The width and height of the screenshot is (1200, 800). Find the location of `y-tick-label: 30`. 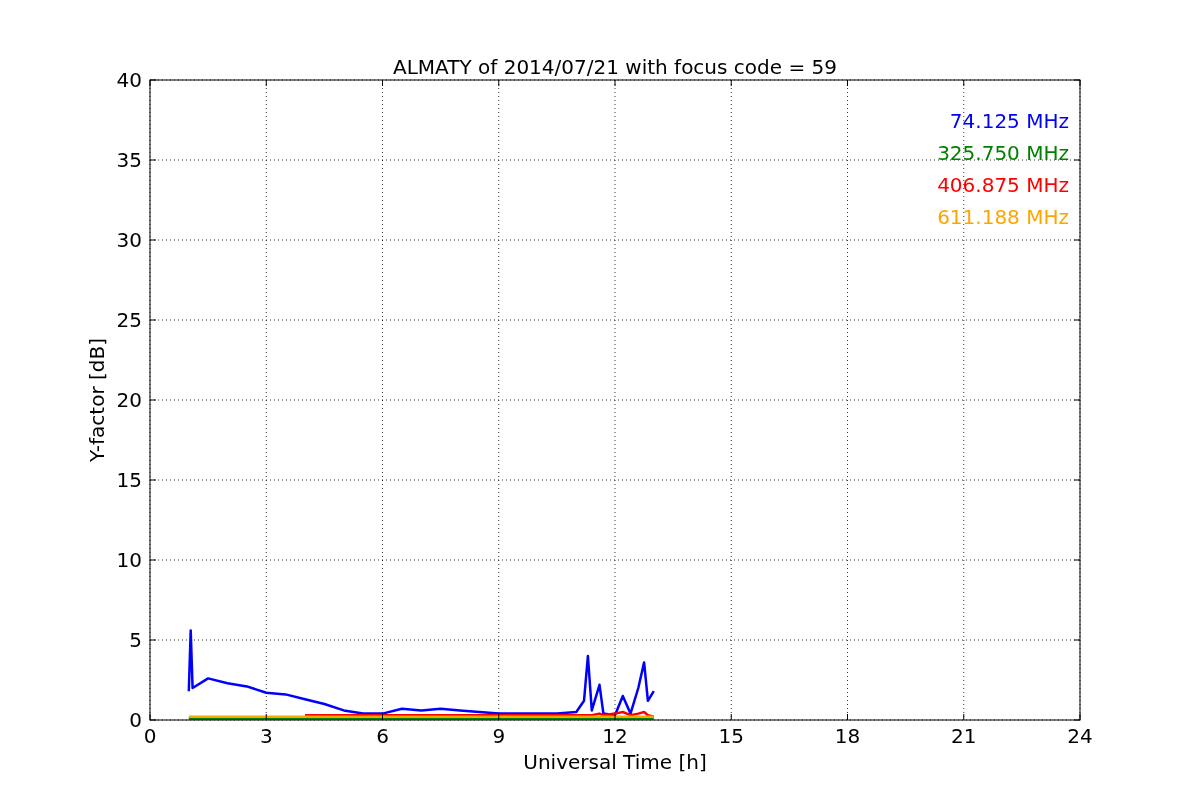

y-tick-label: 30 is located at coordinates (129, 240).